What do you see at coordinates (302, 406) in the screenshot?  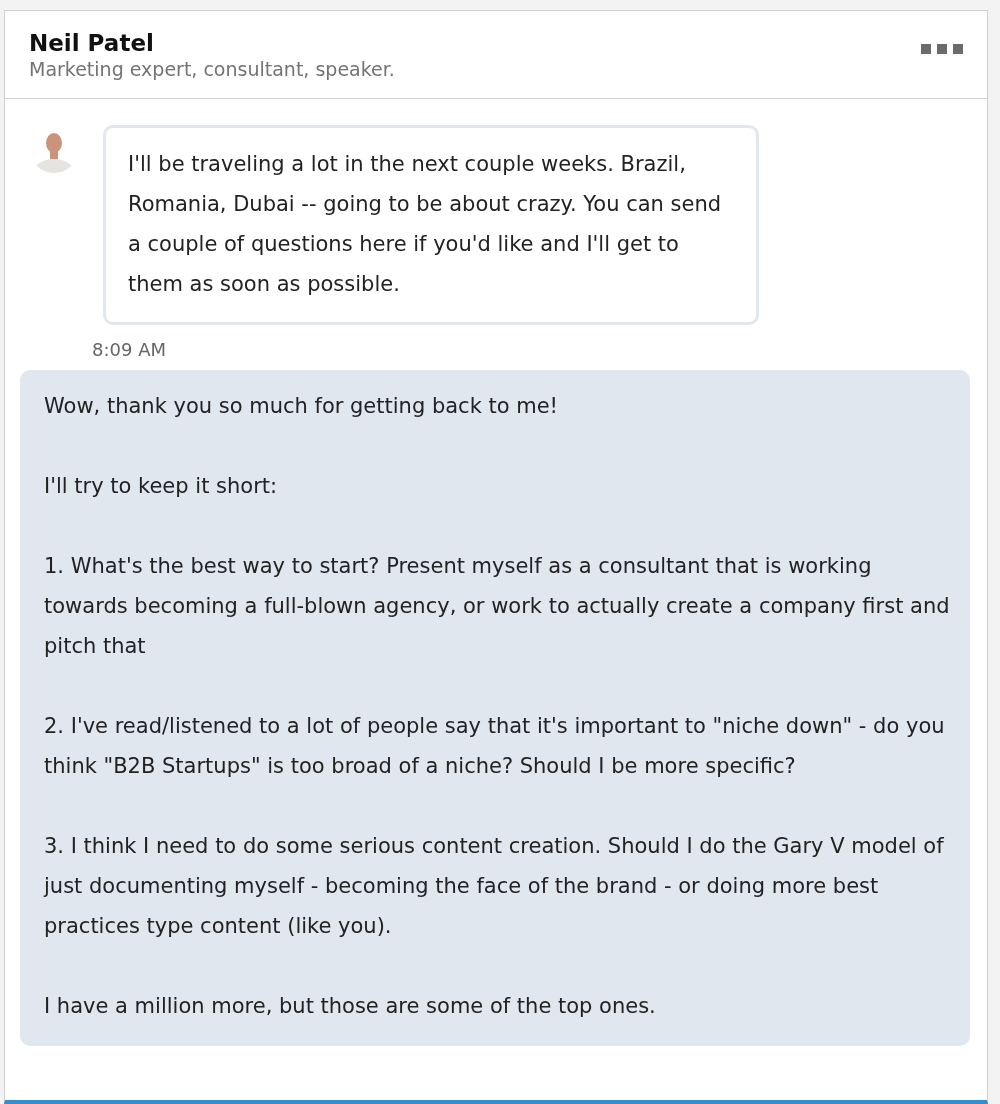 I see `message-text: Wow, thank you so much for getting back to me!` at bounding box center [302, 406].